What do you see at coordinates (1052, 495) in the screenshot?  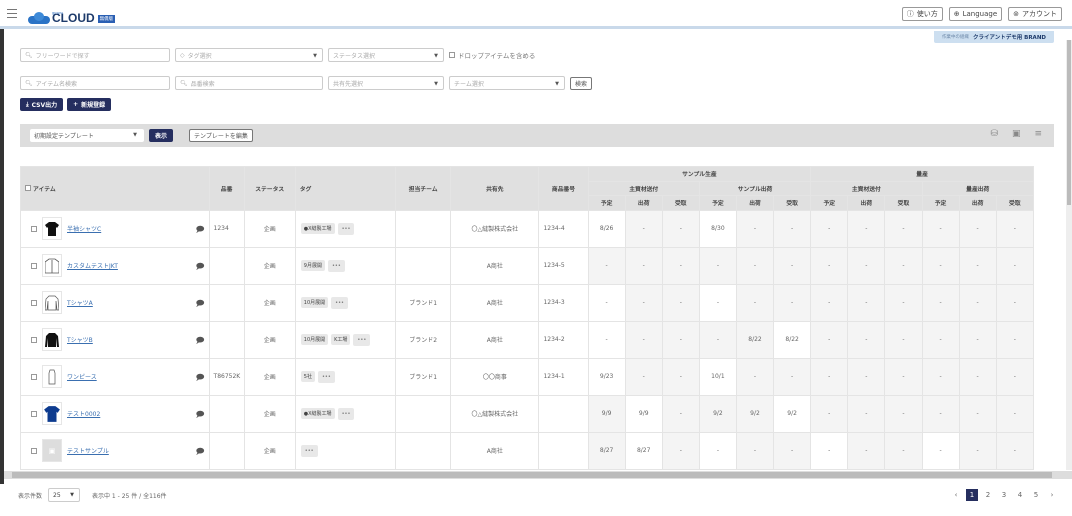 I see `next-page-button: ›` at bounding box center [1052, 495].